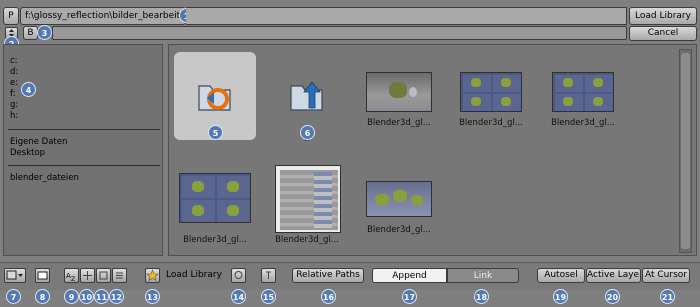  What do you see at coordinates (101, 296) in the screenshot?
I see `marker-11: 11` at bounding box center [101, 296].